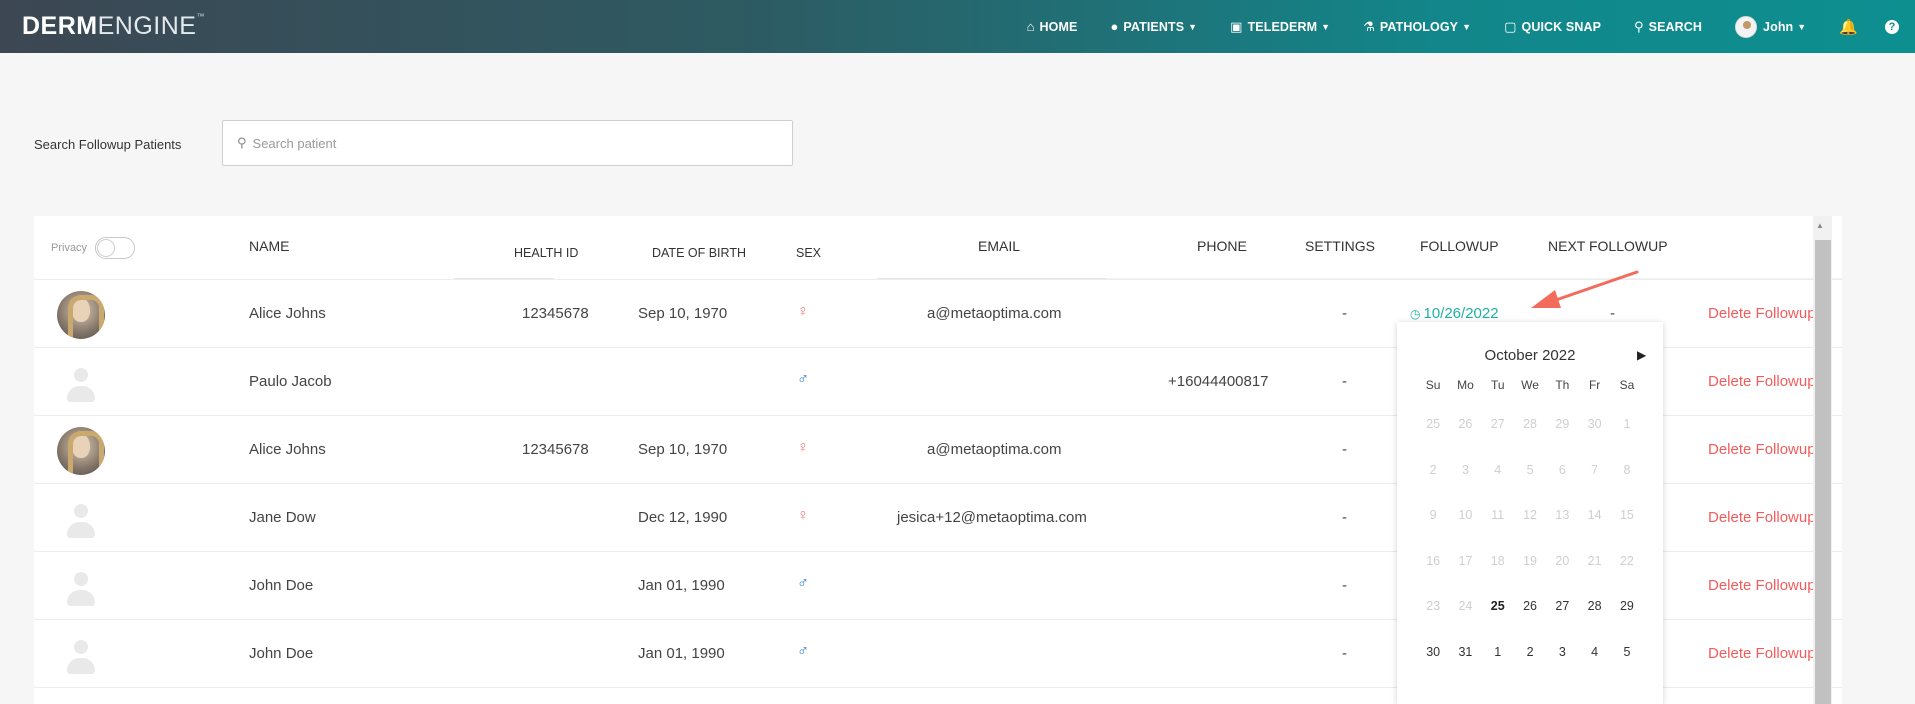  What do you see at coordinates (1546, 299) in the screenshot?
I see `arrow-head` at bounding box center [1546, 299].